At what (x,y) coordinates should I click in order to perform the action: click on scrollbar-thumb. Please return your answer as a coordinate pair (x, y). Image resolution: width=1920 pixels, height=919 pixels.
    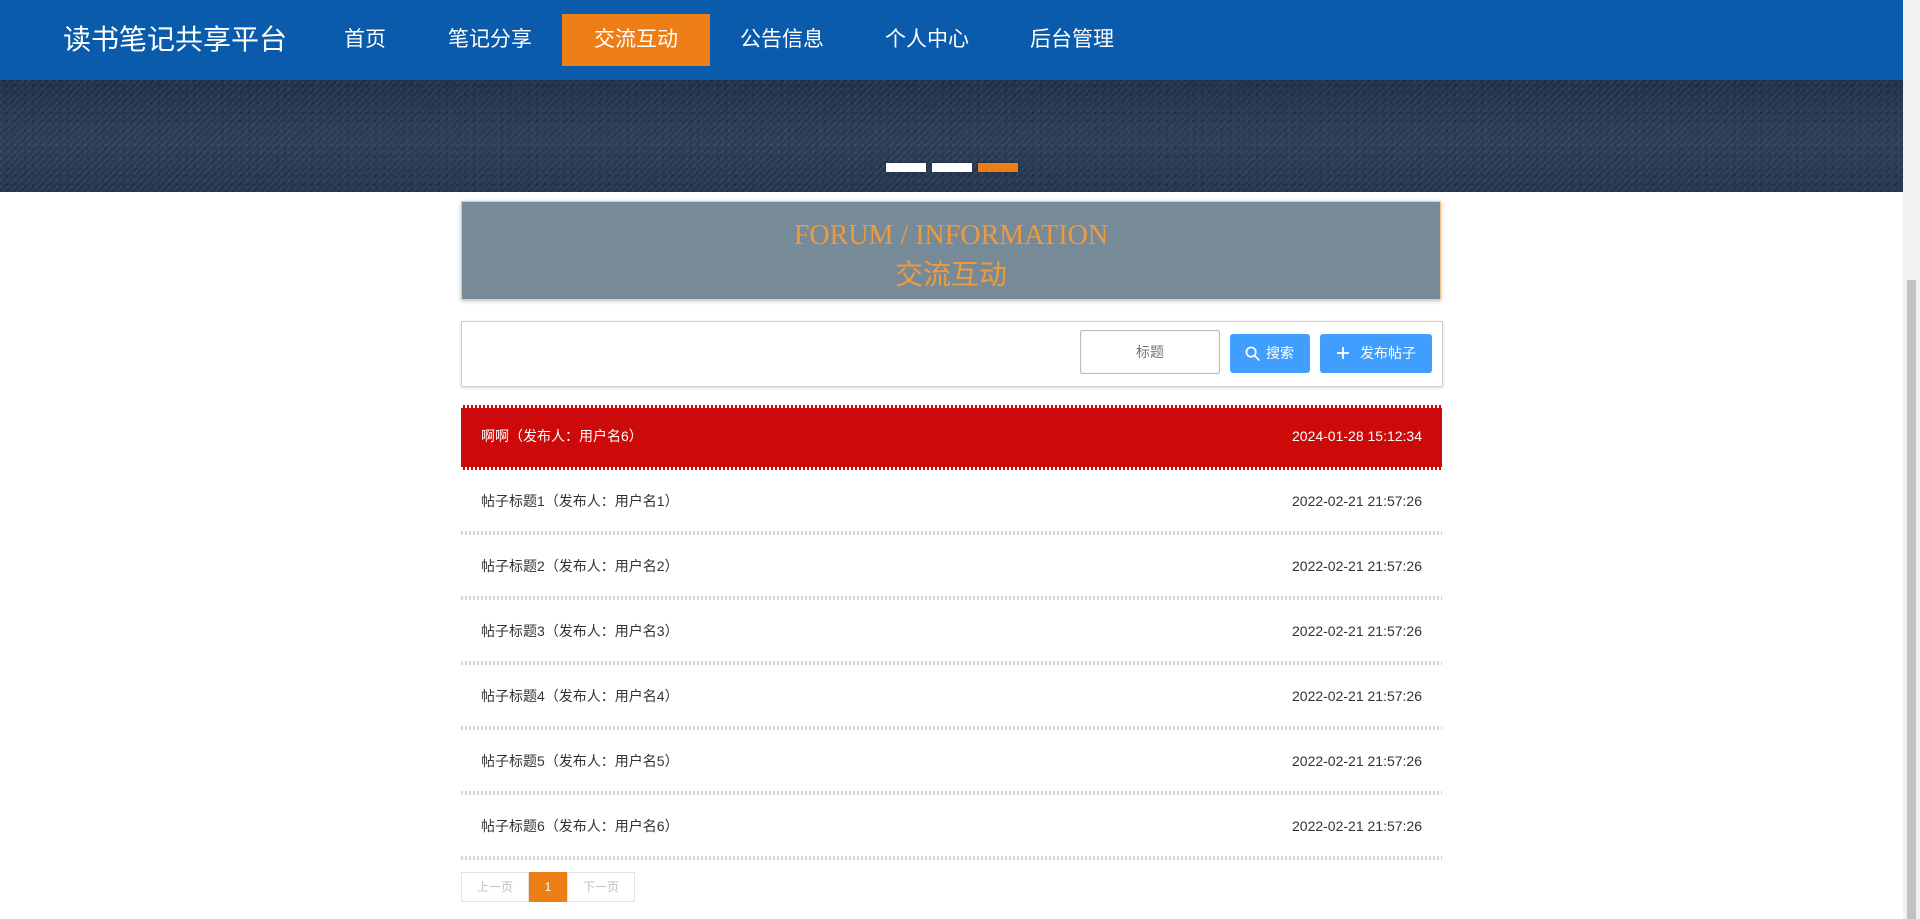
    Looking at the image, I should click on (1911, 599).